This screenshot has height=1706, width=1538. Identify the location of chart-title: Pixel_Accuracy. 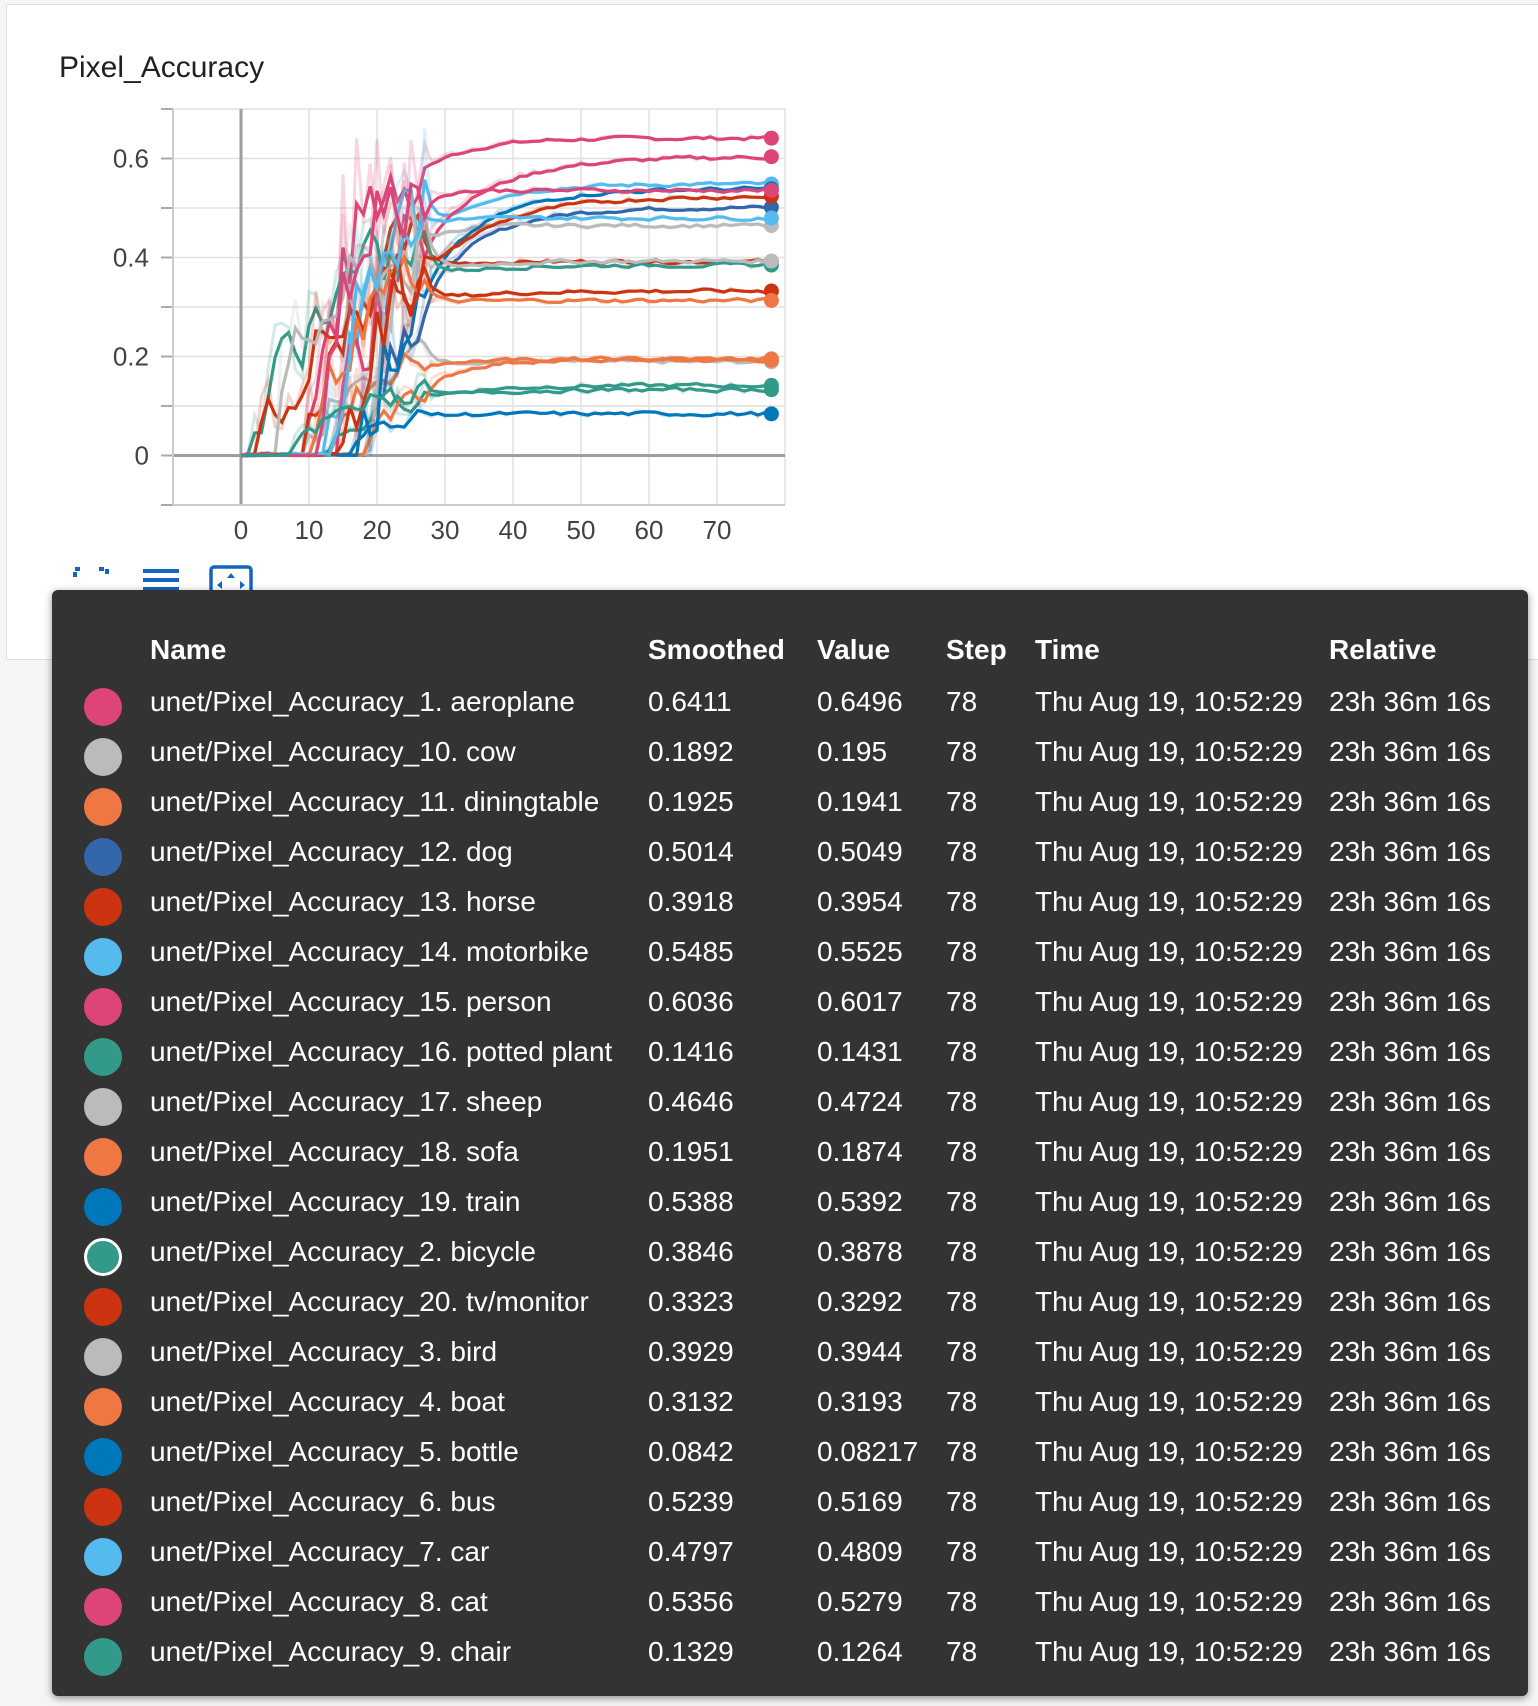
(162, 67).